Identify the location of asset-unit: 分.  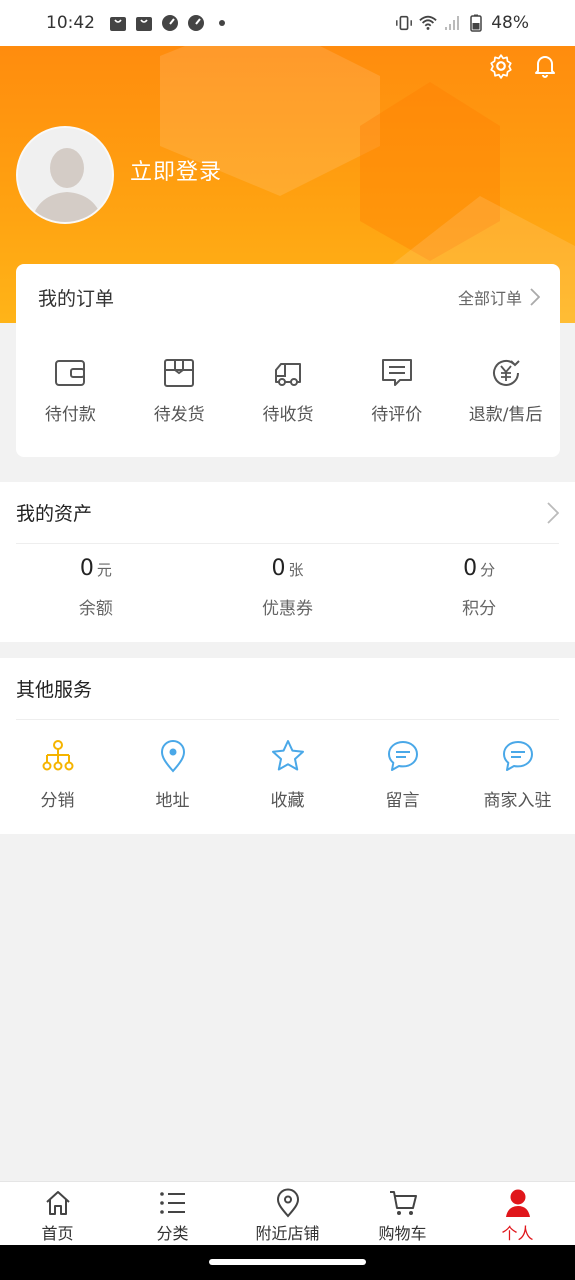
(488, 570).